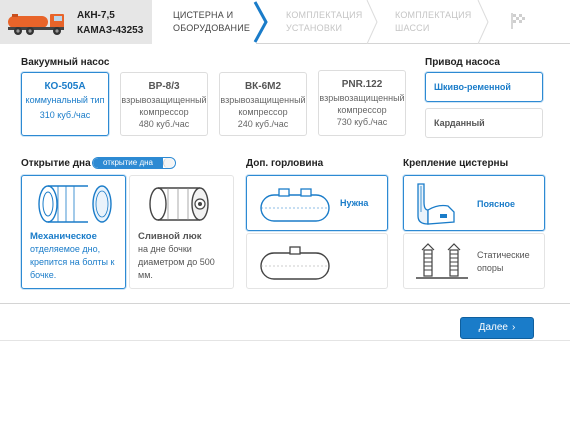 The height and width of the screenshot is (425, 570). I want to click on vehicle-chassis: КАМАЗ-43253, so click(110, 30).